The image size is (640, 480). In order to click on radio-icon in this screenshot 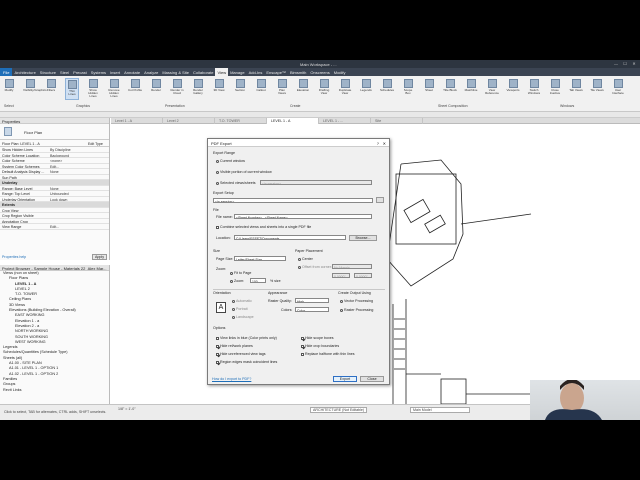, I will do `click(233, 301)`.